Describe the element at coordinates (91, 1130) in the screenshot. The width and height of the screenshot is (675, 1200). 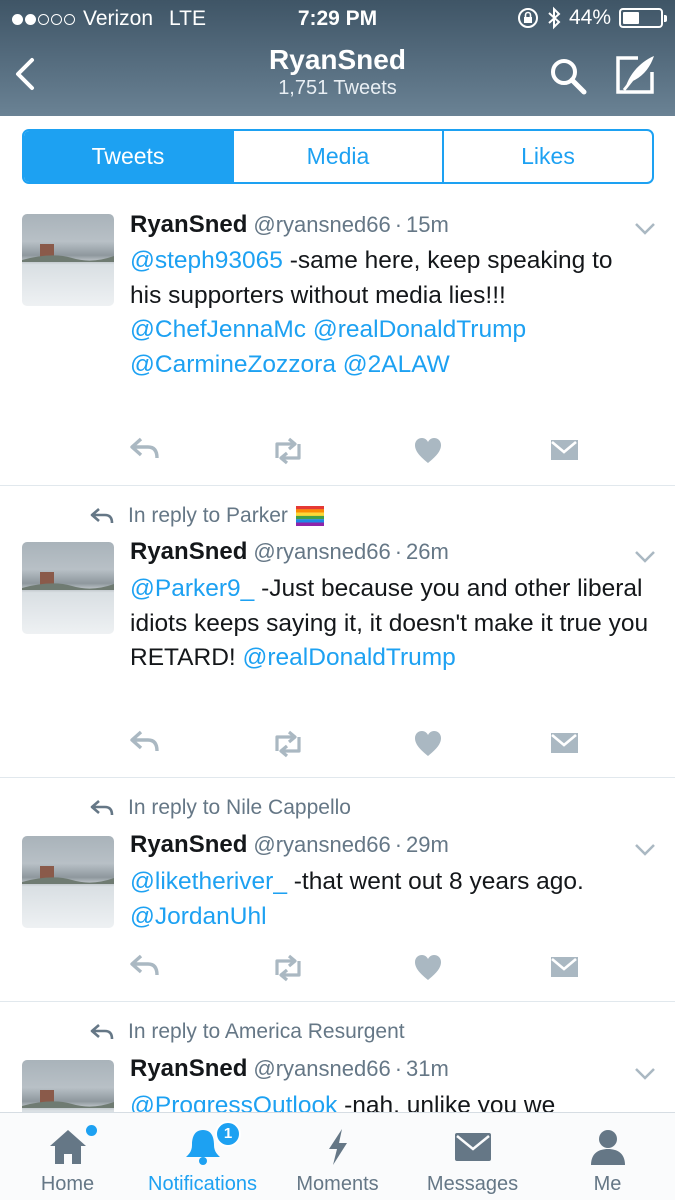
I see `new-content-dot` at that location.